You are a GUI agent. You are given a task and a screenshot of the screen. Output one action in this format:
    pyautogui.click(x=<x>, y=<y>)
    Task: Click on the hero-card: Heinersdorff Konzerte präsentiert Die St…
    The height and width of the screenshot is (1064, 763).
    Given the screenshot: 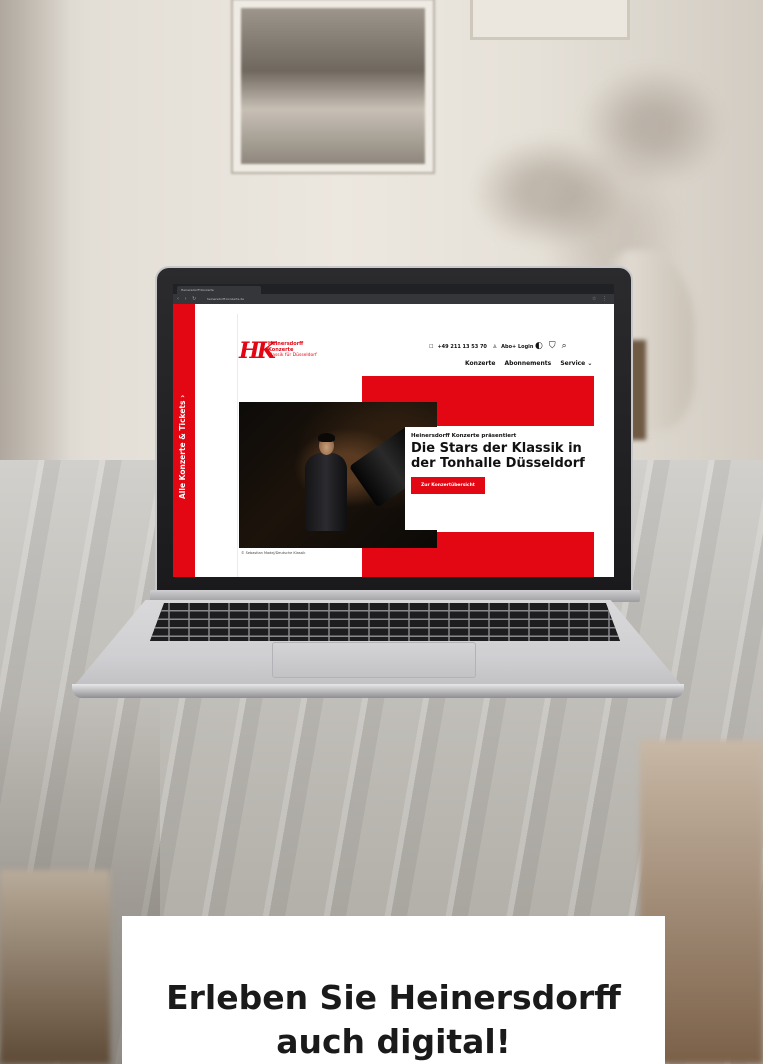 What is the action you would take?
    pyautogui.click(x=505, y=478)
    